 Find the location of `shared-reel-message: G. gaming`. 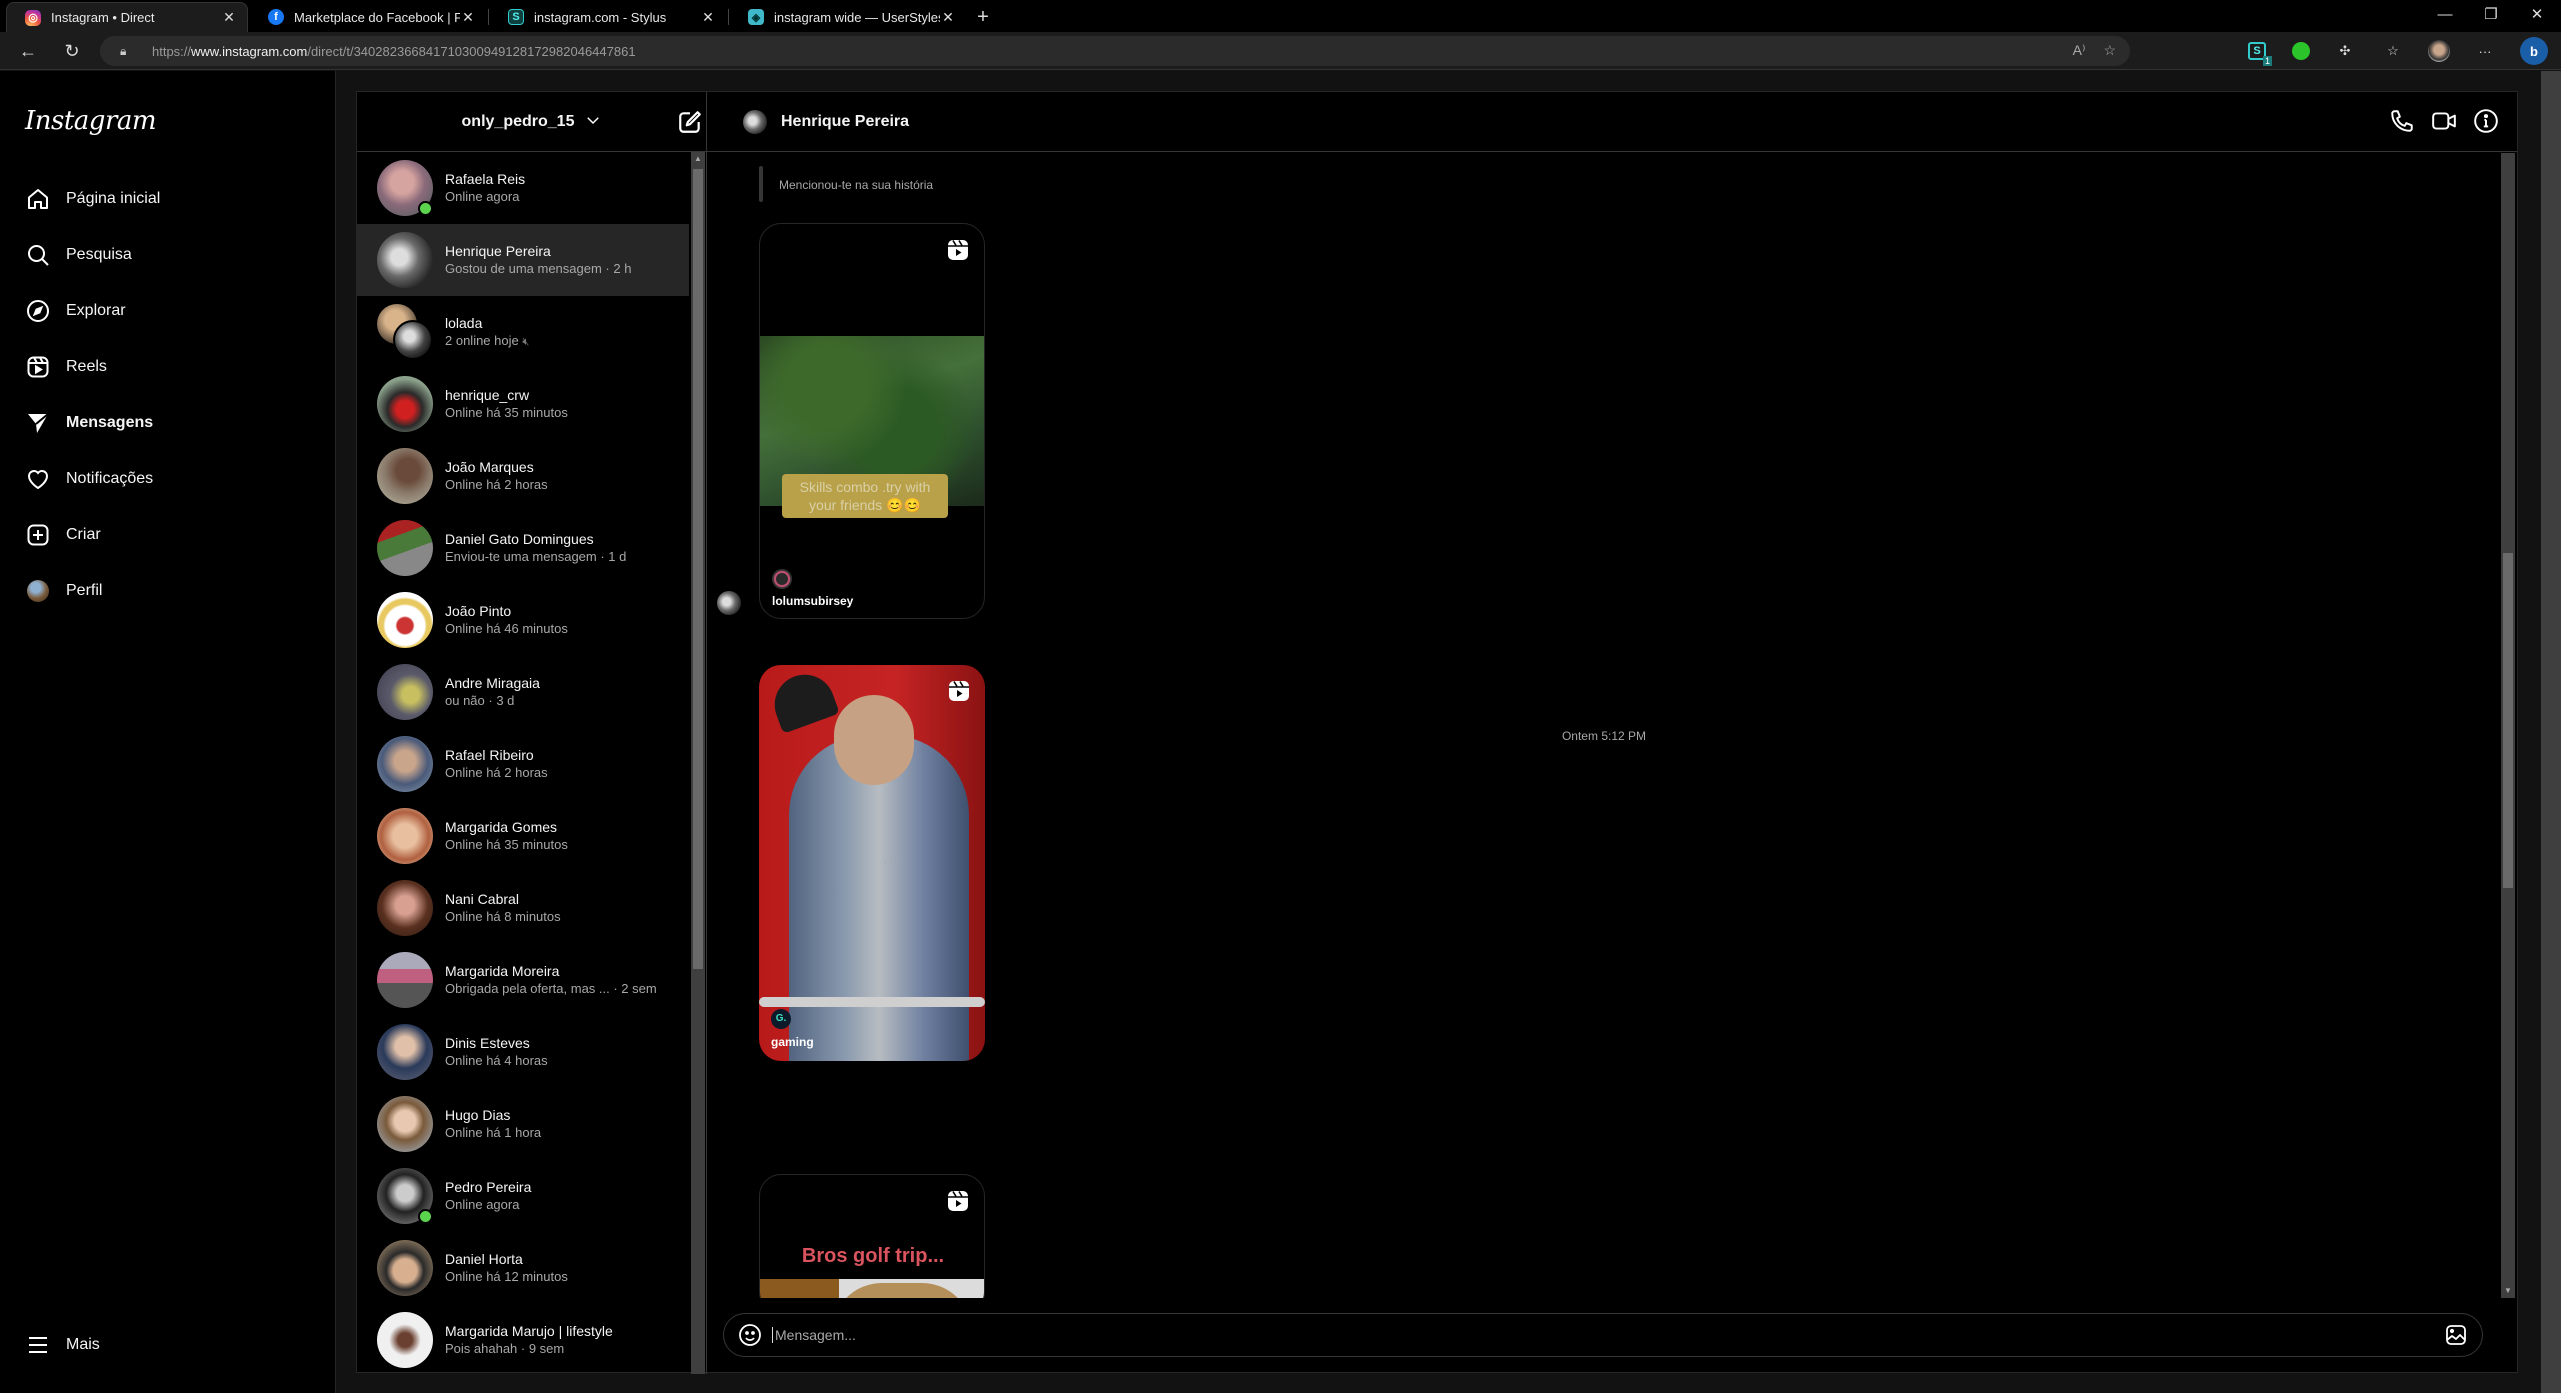

shared-reel-message: G. gaming is located at coordinates (872, 863).